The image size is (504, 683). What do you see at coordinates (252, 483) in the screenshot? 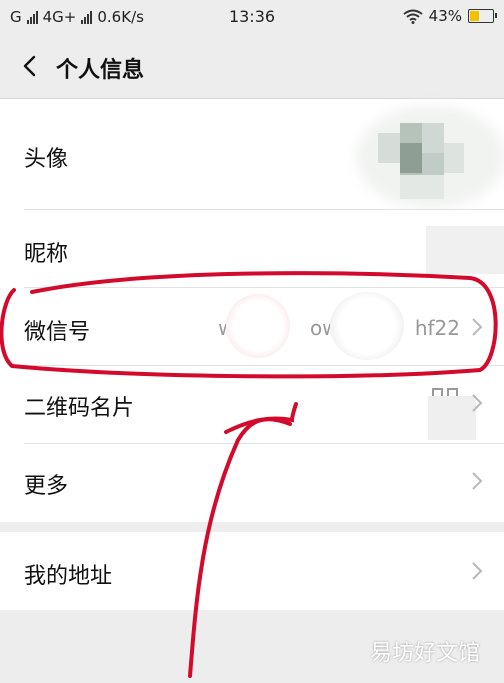
I see `row-more: 更多` at bounding box center [252, 483].